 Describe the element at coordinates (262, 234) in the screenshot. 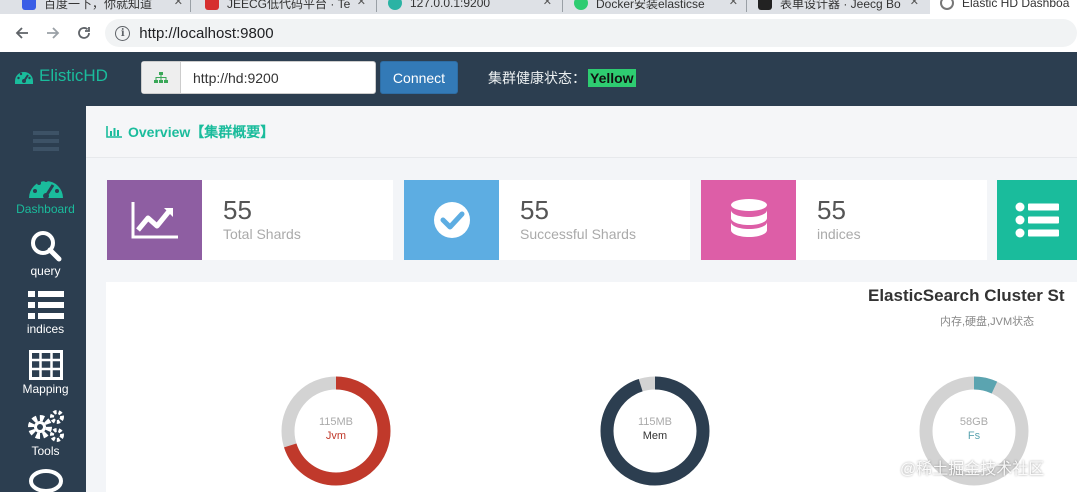

I see `stat-label: Total Shards` at that location.